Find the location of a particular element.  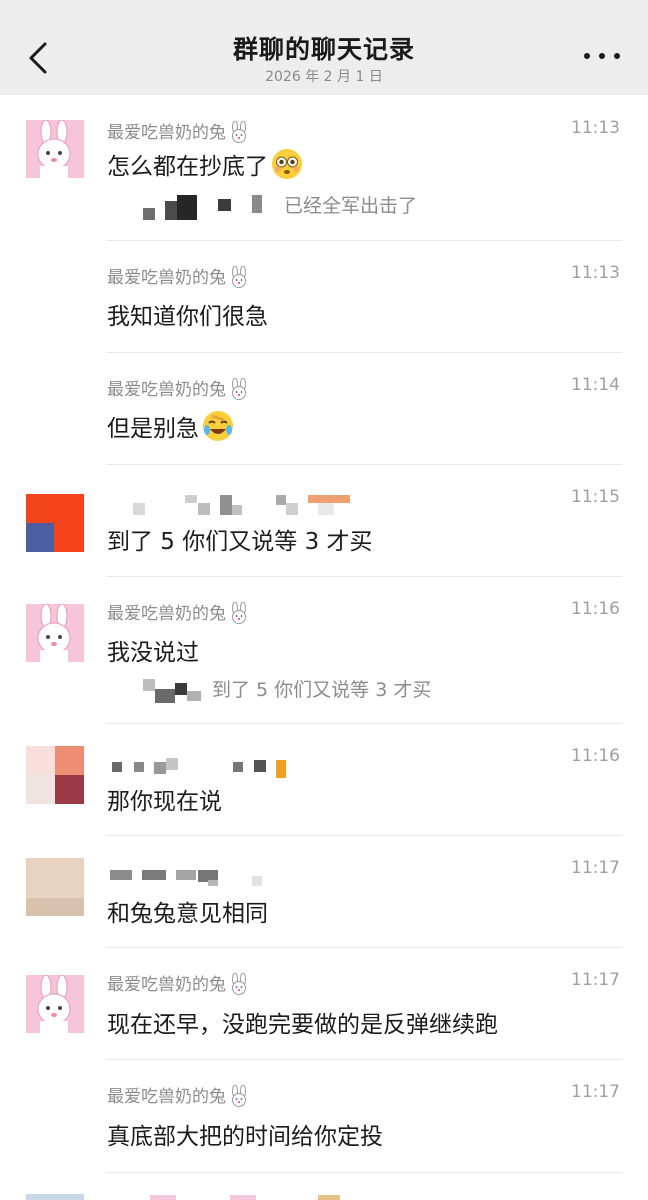

beige-avatar-icon is located at coordinates (55, 887).